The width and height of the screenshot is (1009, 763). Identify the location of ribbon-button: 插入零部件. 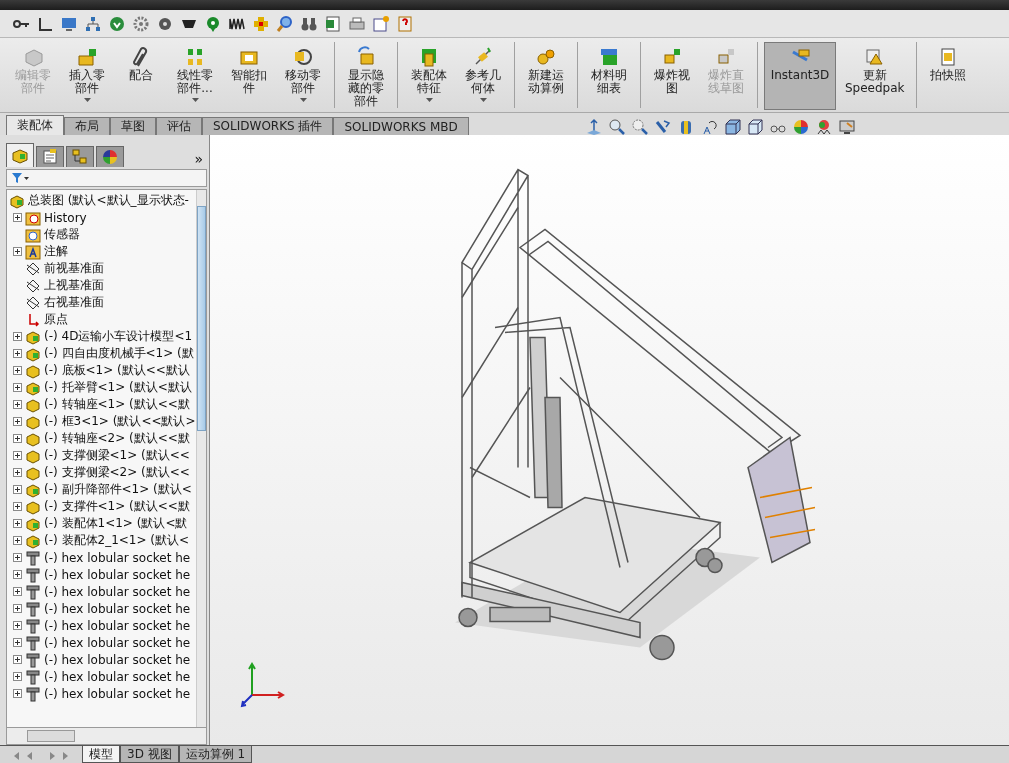
(87, 76).